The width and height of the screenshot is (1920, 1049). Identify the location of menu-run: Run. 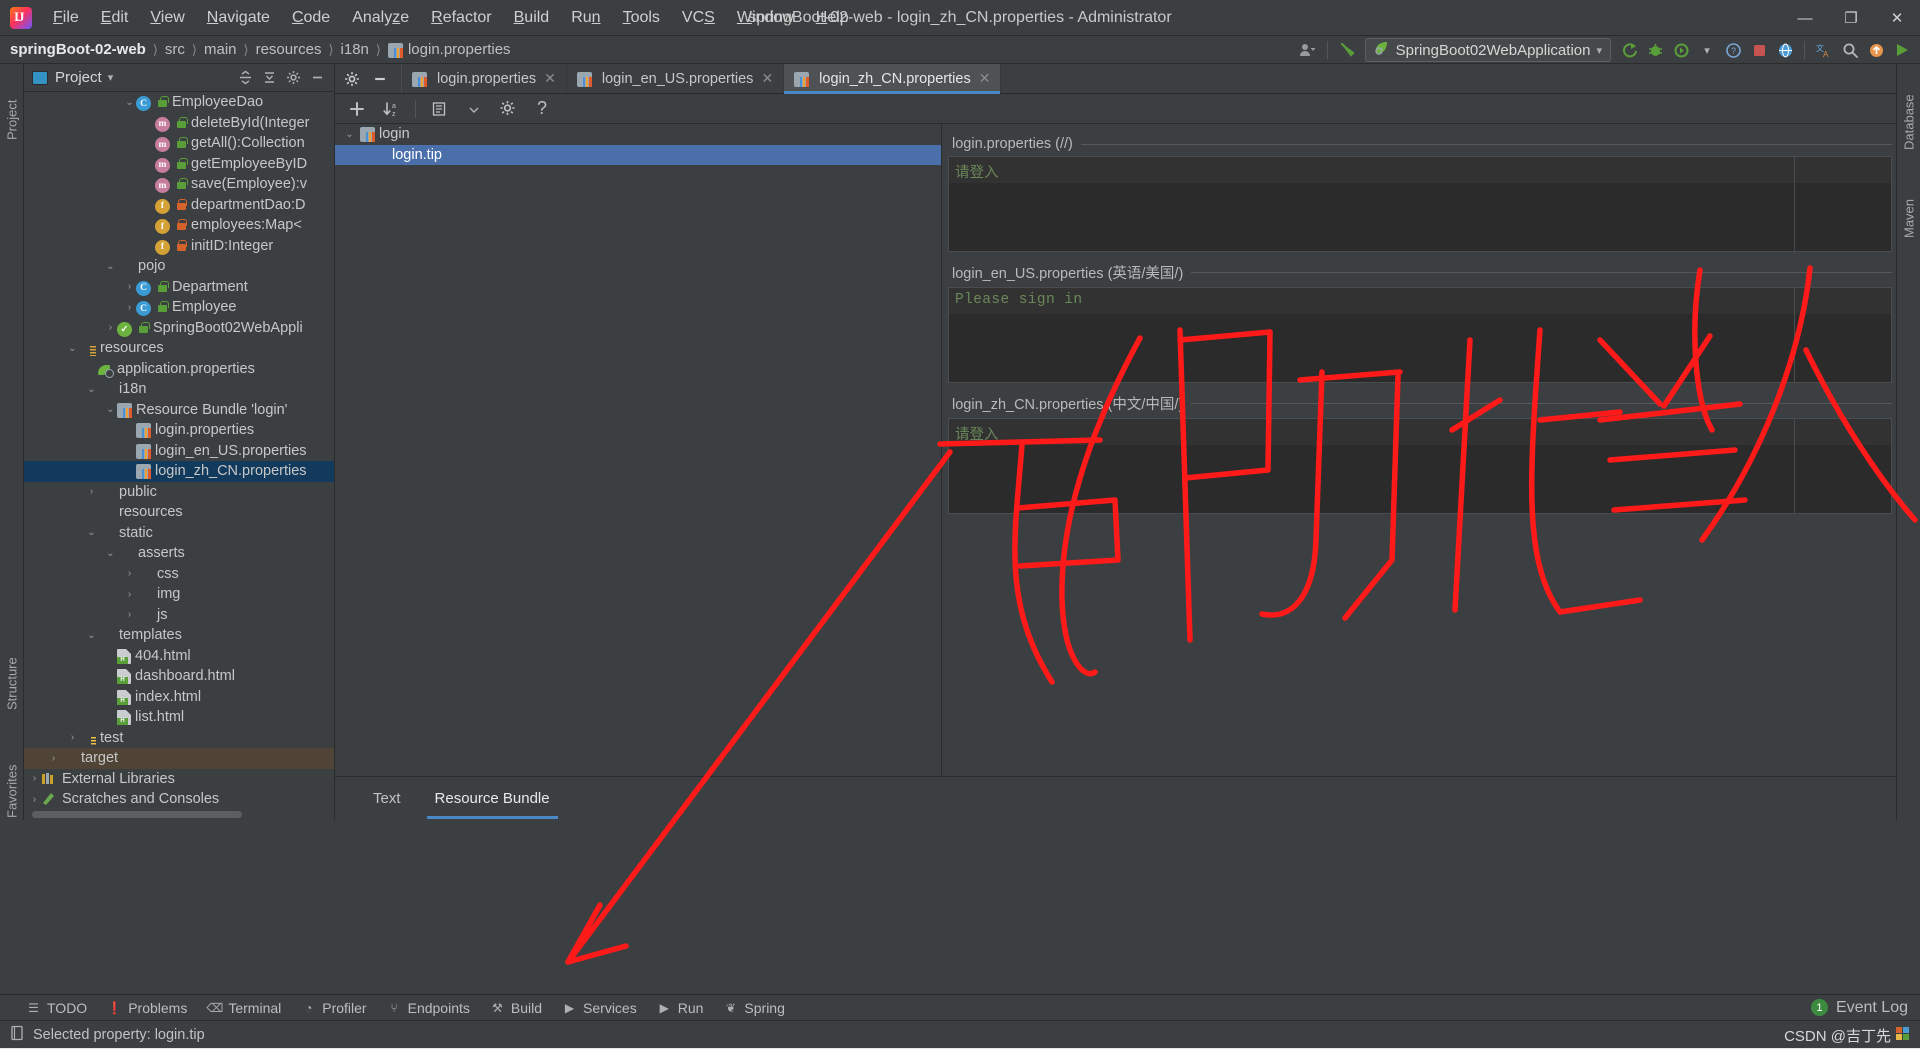
(585, 18).